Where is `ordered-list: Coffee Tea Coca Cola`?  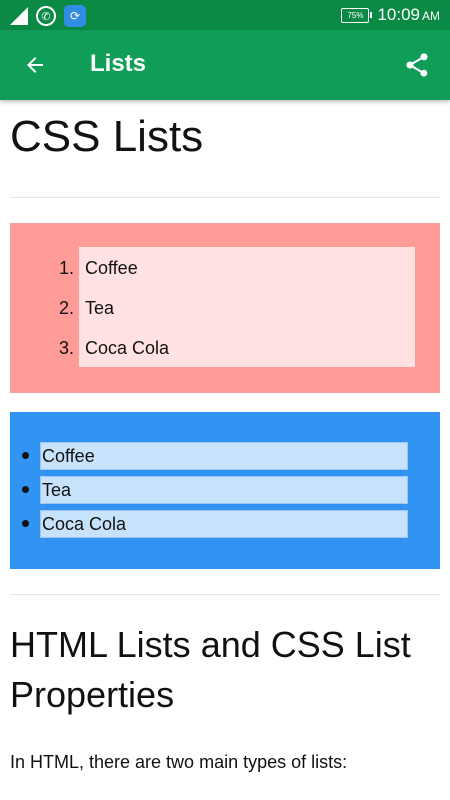
ordered-list: Coffee Tea Coca Cola is located at coordinates (247, 307).